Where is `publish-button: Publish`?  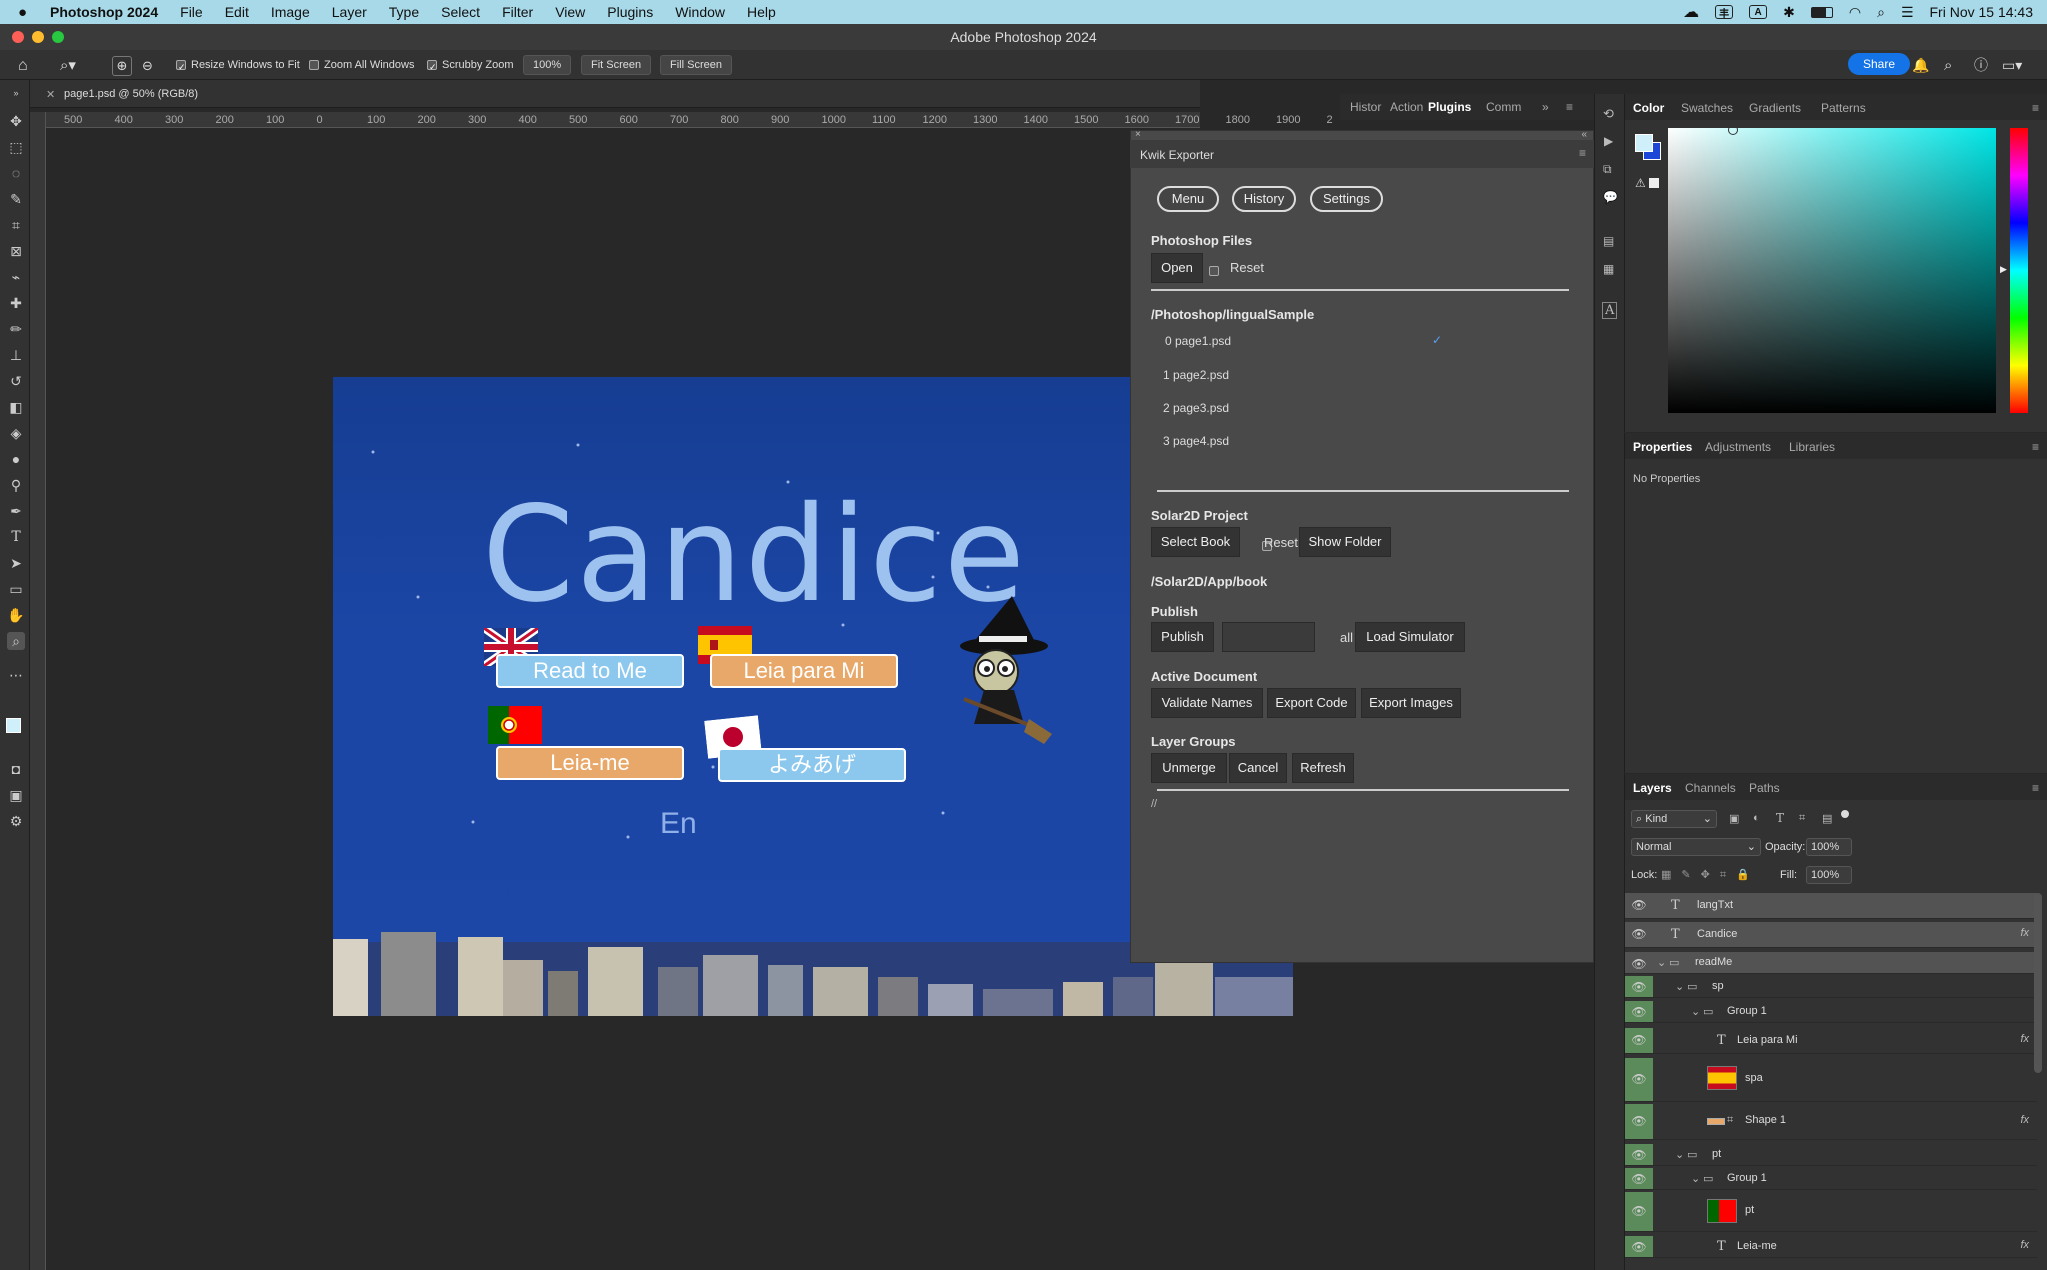
publish-button: Publish is located at coordinates (1182, 637).